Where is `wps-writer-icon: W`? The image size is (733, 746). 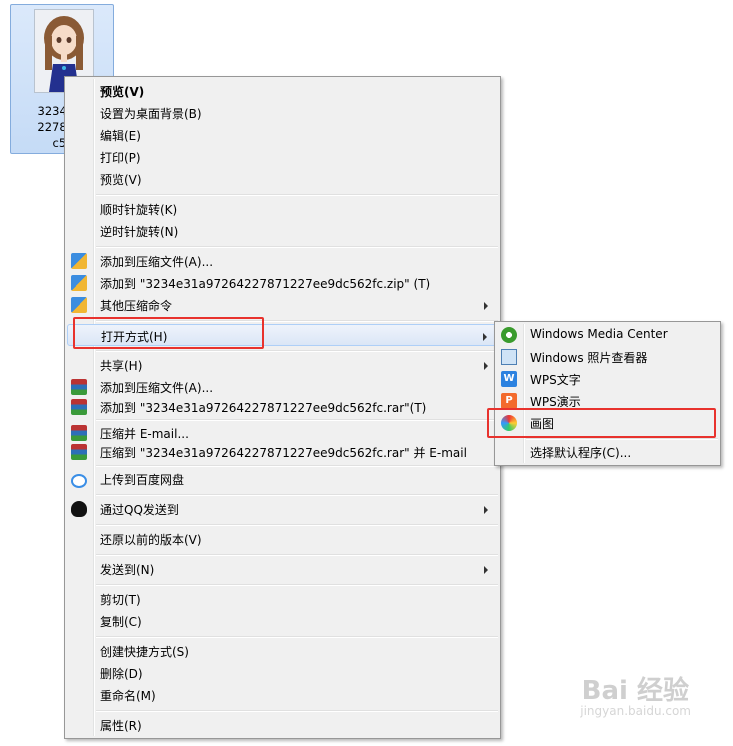 wps-writer-icon: W is located at coordinates (509, 379).